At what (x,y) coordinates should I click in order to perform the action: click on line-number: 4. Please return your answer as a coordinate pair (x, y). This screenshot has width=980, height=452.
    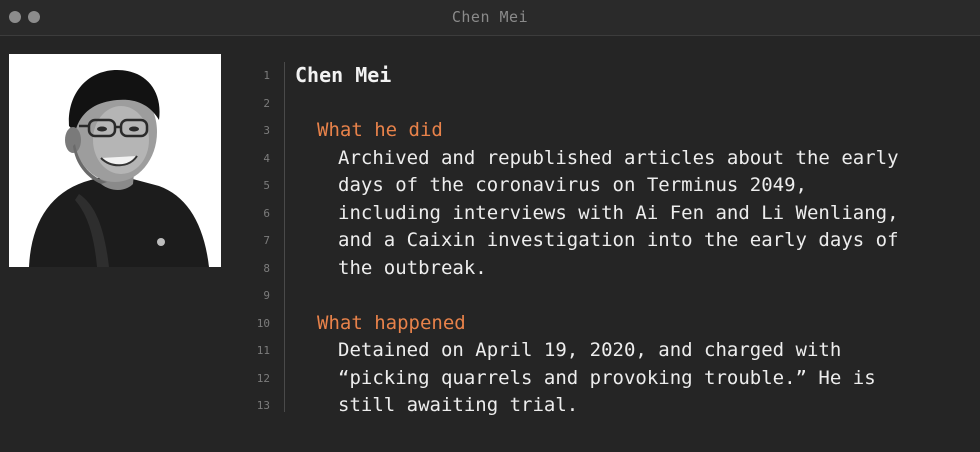
    Looking at the image, I should click on (266, 158).